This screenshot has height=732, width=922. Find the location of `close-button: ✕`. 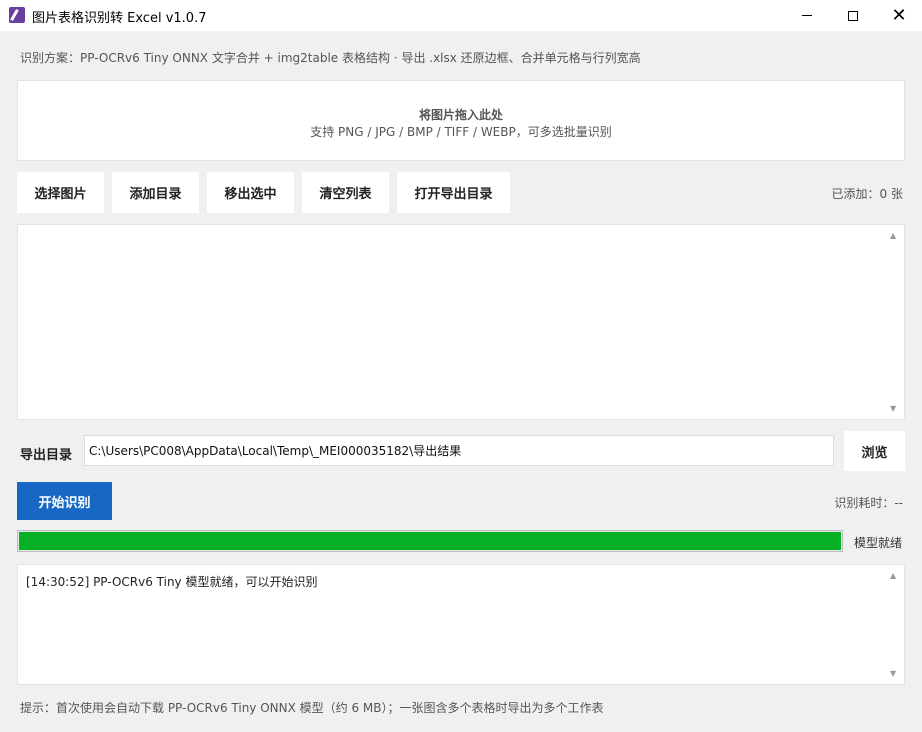

close-button: ✕ is located at coordinates (899, 15).